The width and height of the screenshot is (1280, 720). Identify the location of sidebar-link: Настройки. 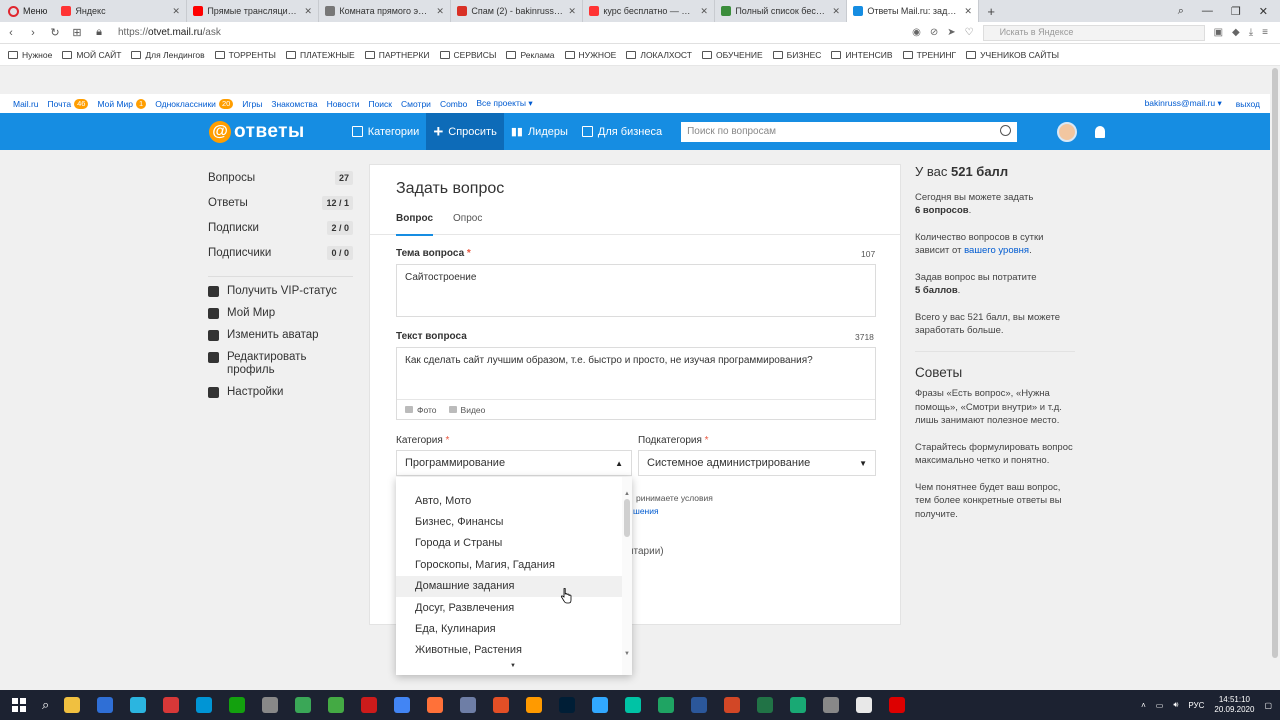
(280, 392).